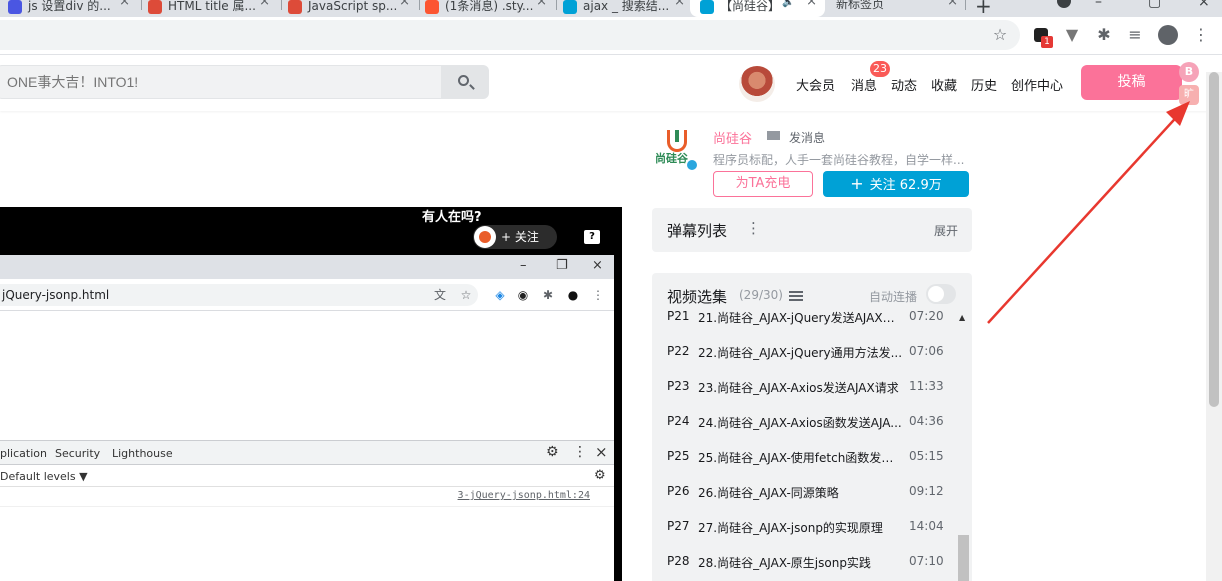 The image size is (1222, 581). I want to click on uploader-logo: 尚硅谷, so click(678, 151).